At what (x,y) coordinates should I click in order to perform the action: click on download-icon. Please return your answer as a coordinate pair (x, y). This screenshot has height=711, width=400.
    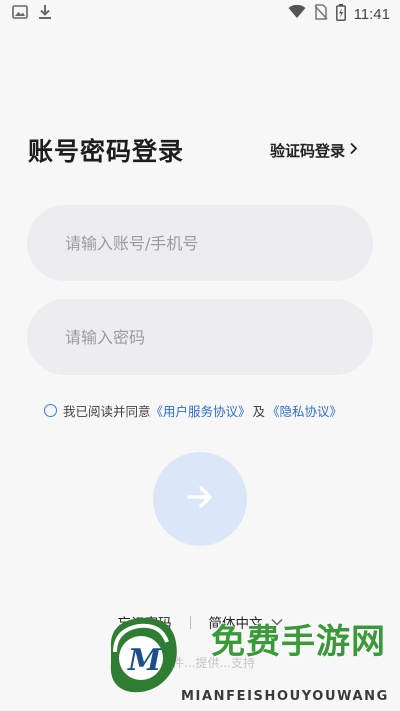
    Looking at the image, I should click on (45, 14).